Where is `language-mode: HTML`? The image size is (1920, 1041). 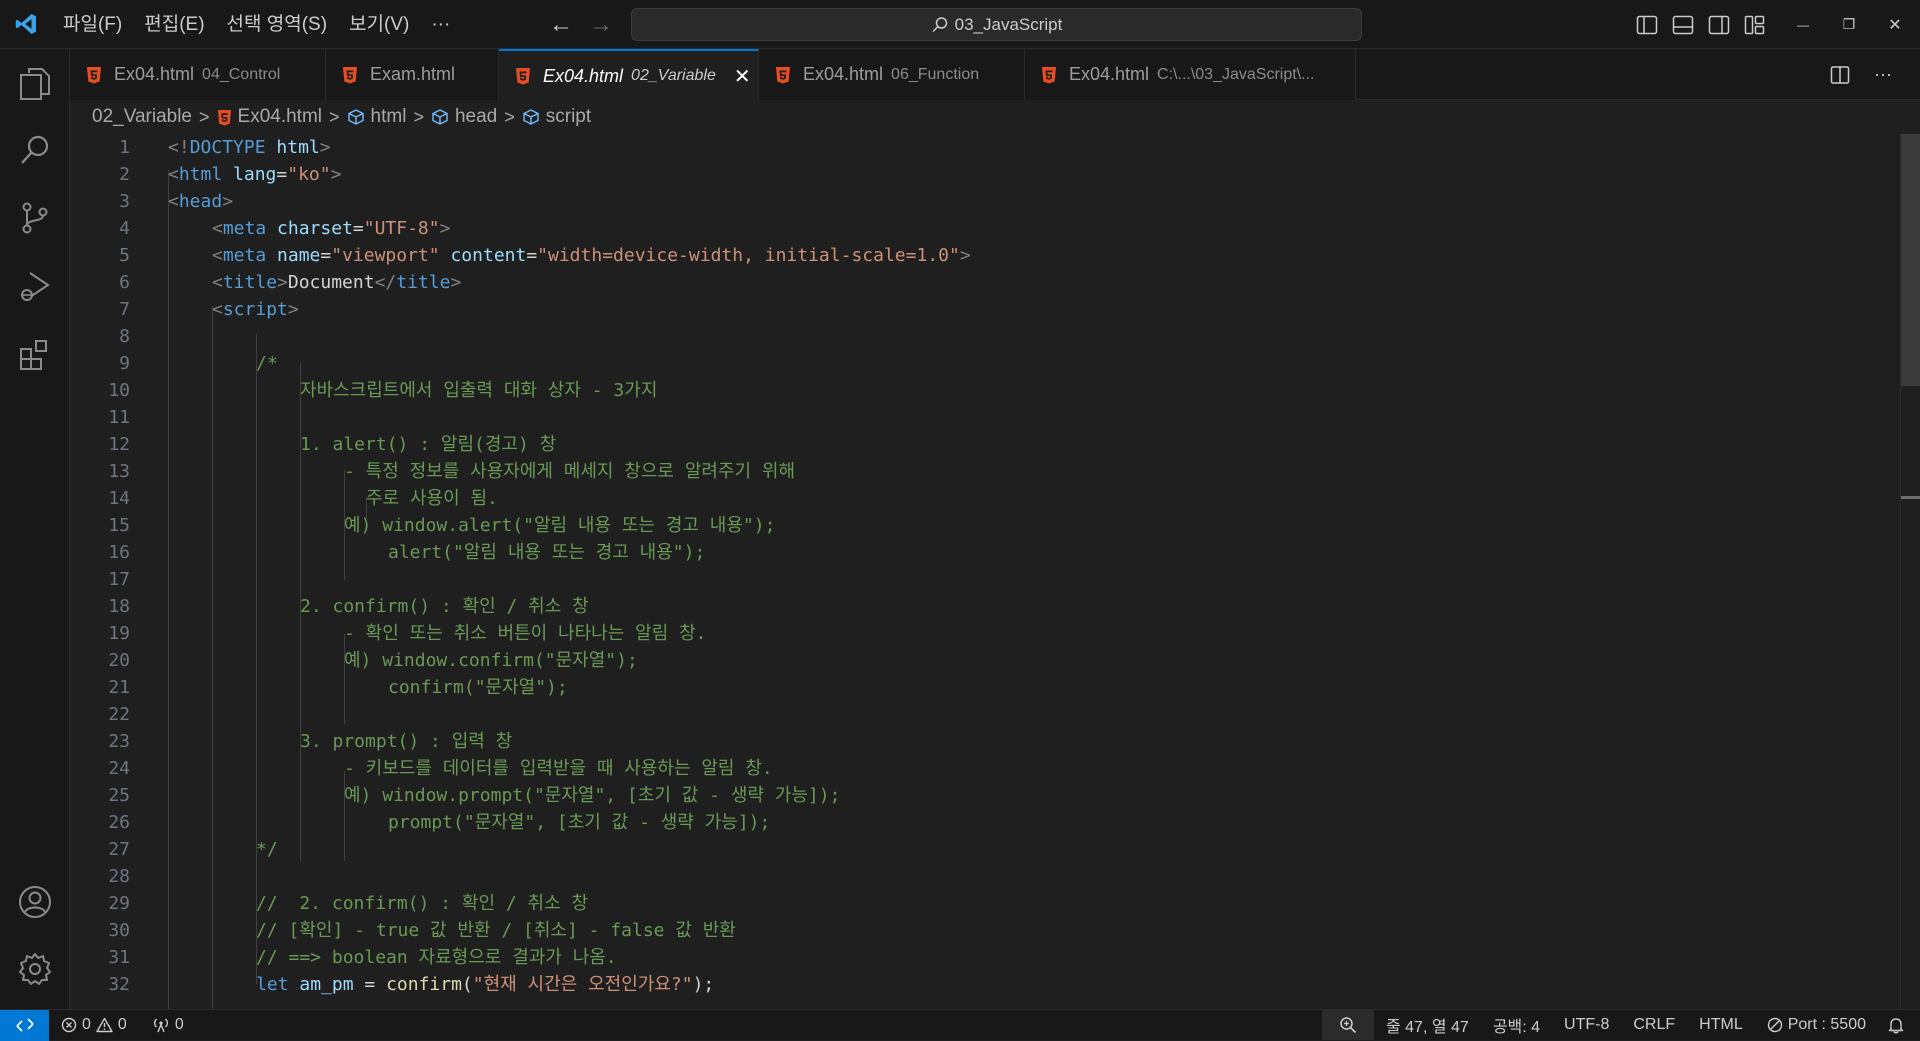 language-mode: HTML is located at coordinates (1721, 1025).